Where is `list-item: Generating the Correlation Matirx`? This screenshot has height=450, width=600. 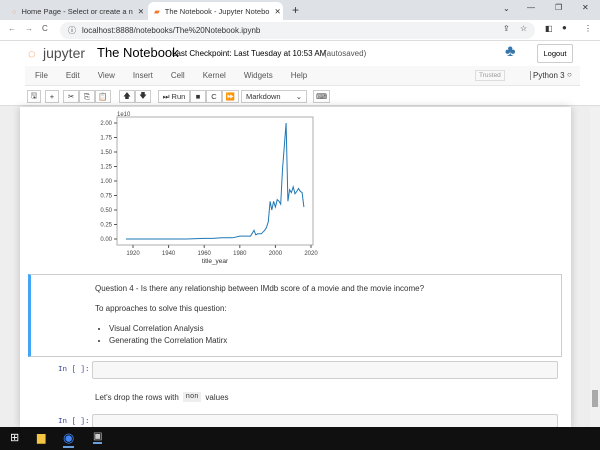
list-item: Generating the Correlation Matirx is located at coordinates (168, 341).